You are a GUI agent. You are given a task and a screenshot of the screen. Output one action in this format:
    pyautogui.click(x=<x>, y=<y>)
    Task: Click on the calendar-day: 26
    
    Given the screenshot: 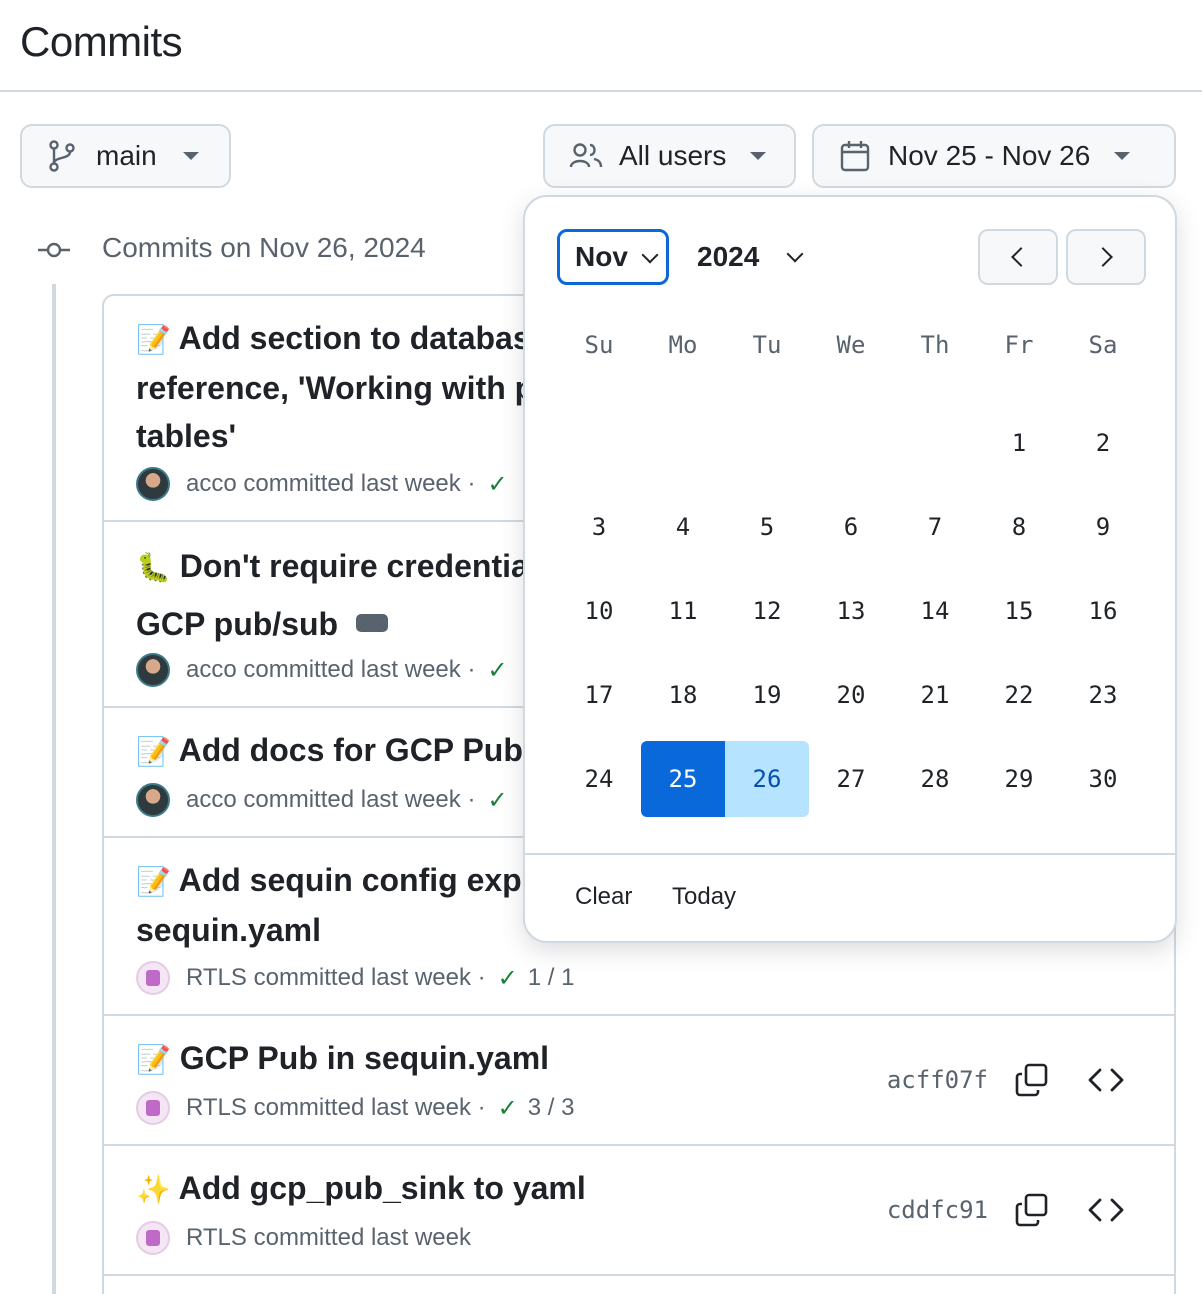 What is the action you would take?
    pyautogui.click(x=767, y=779)
    